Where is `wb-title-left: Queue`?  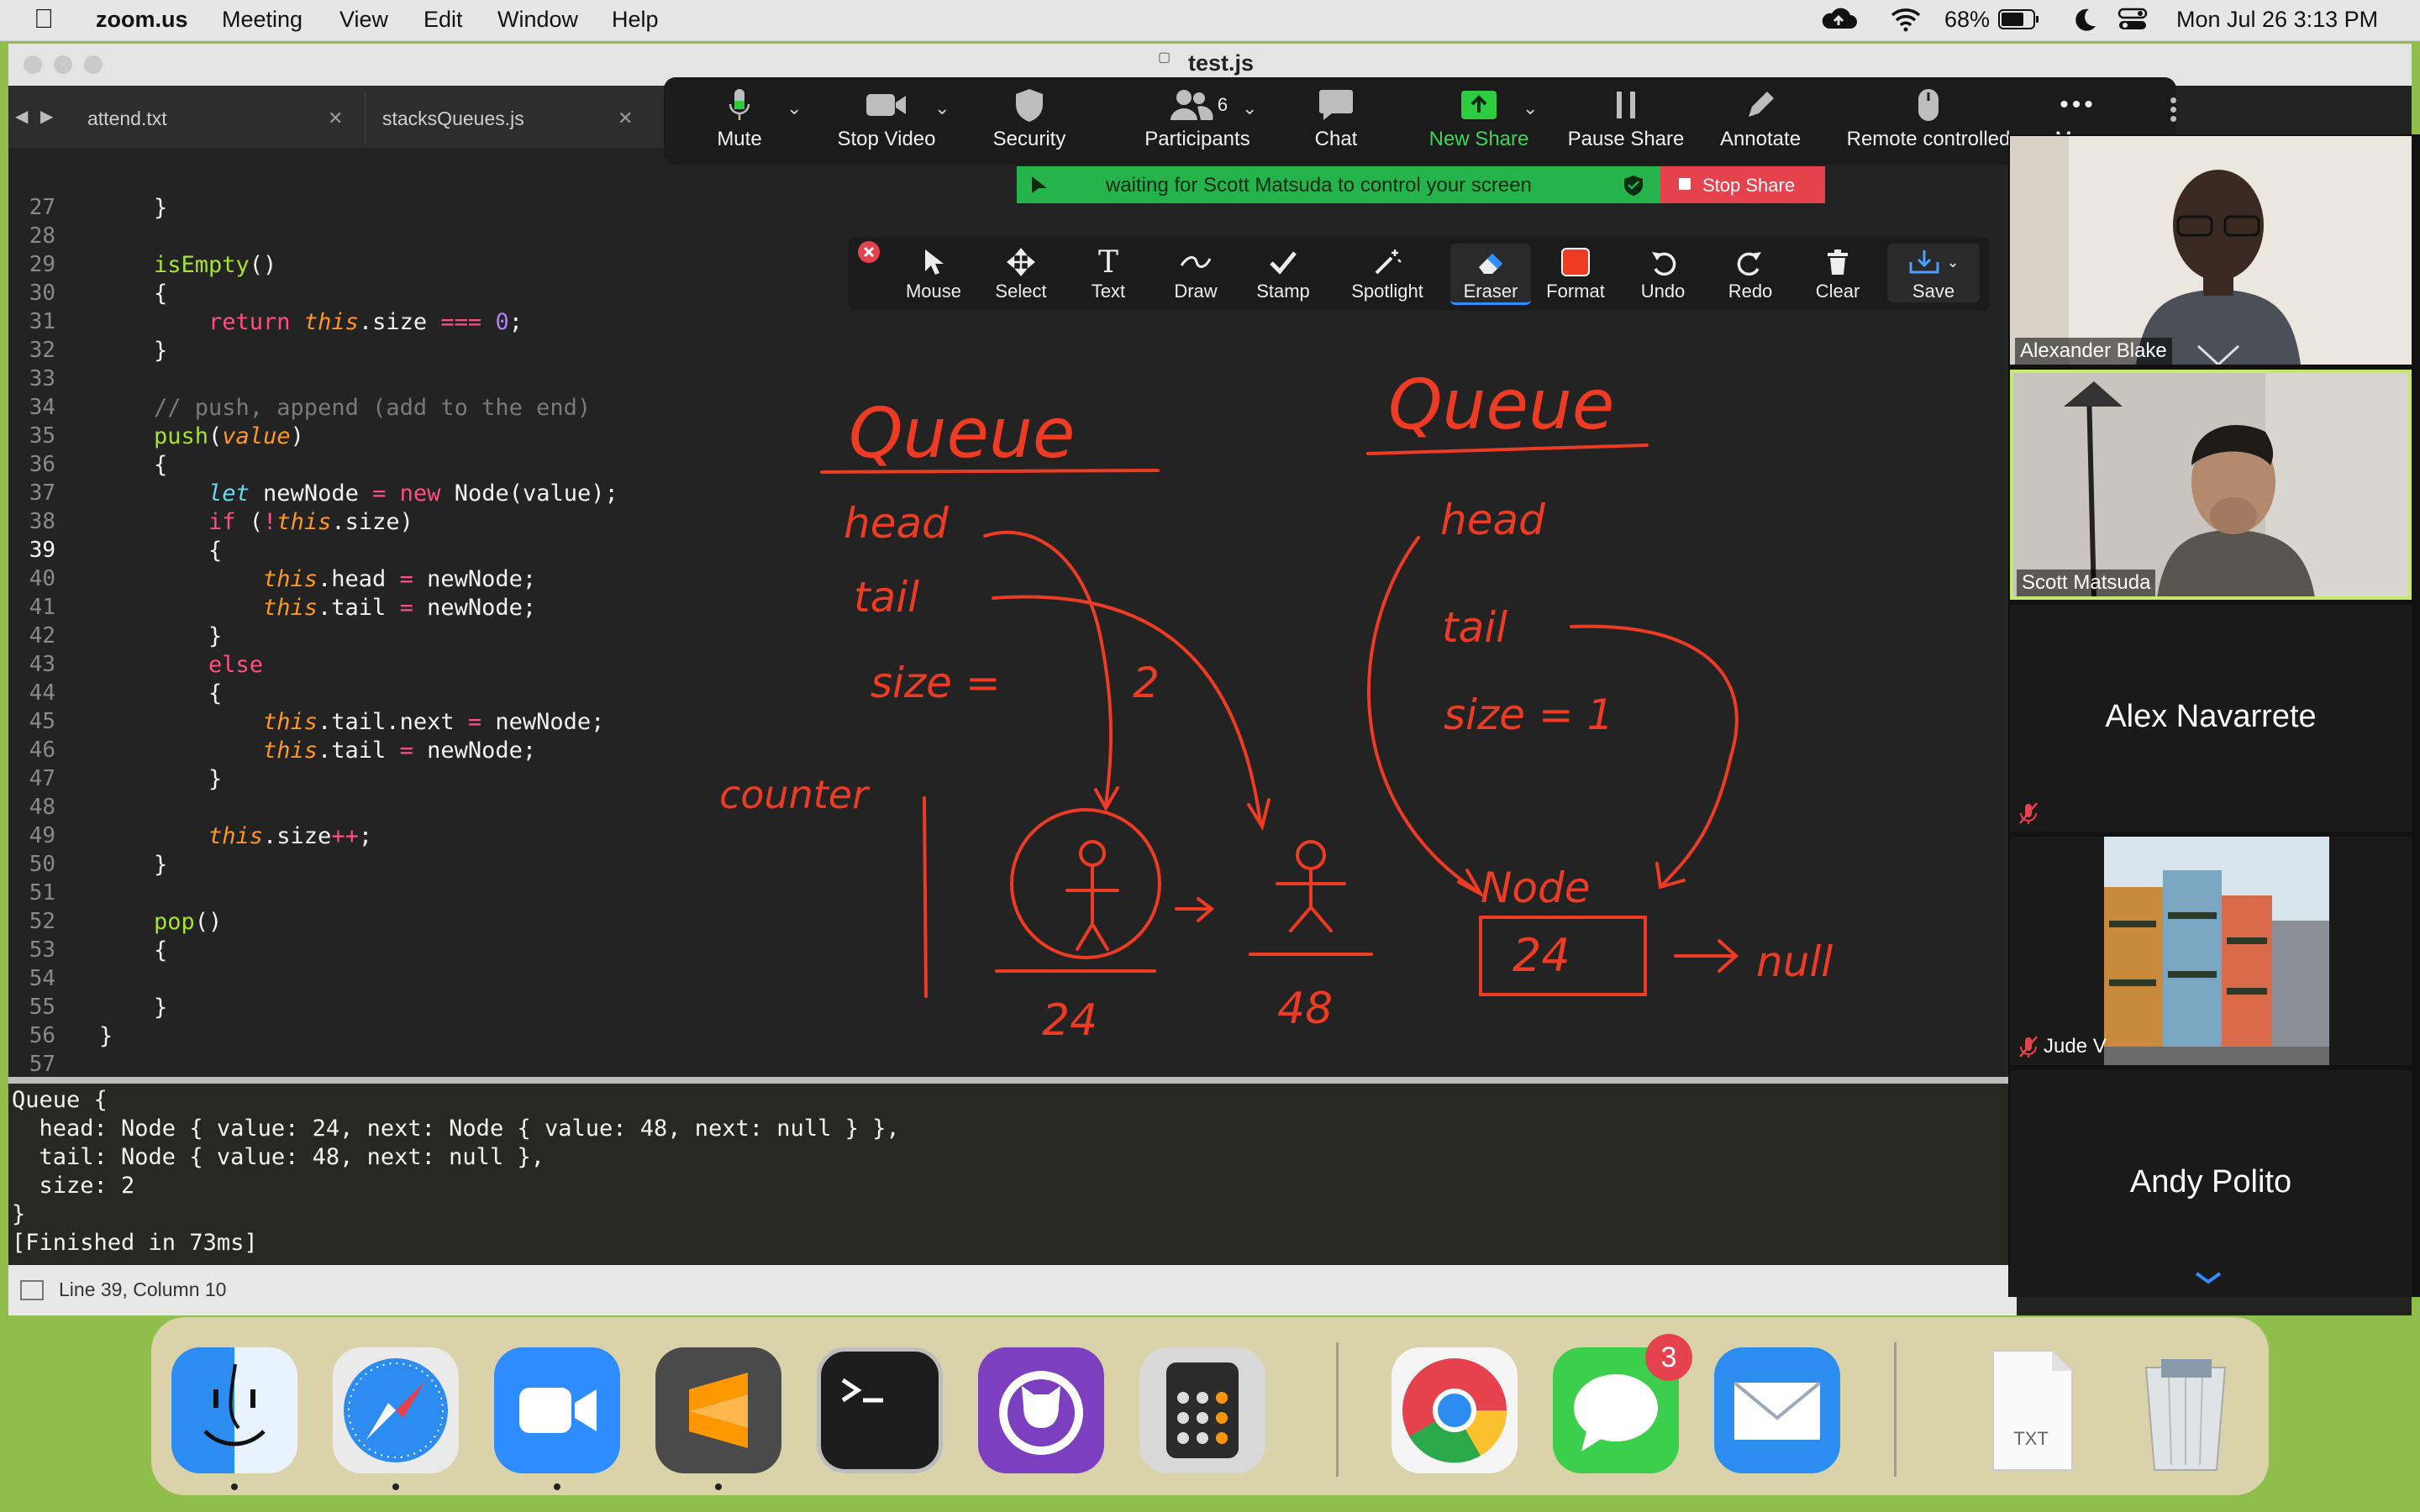
wb-title-left: Queue is located at coordinates (962, 434).